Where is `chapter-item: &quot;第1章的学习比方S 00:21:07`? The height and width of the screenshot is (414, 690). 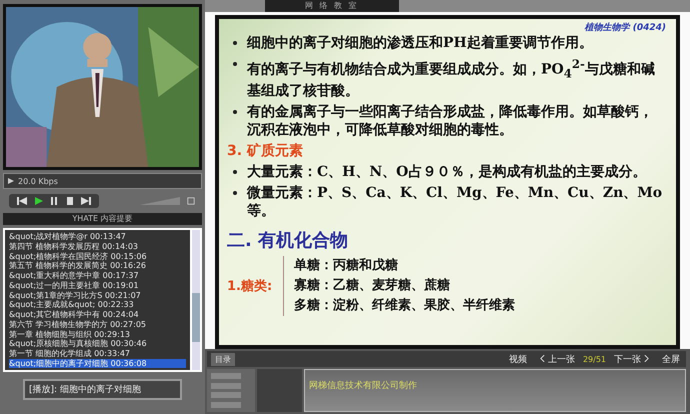
chapter-item: &quot;第1章的学习比方S 00:21:07 is located at coordinates (97, 295).